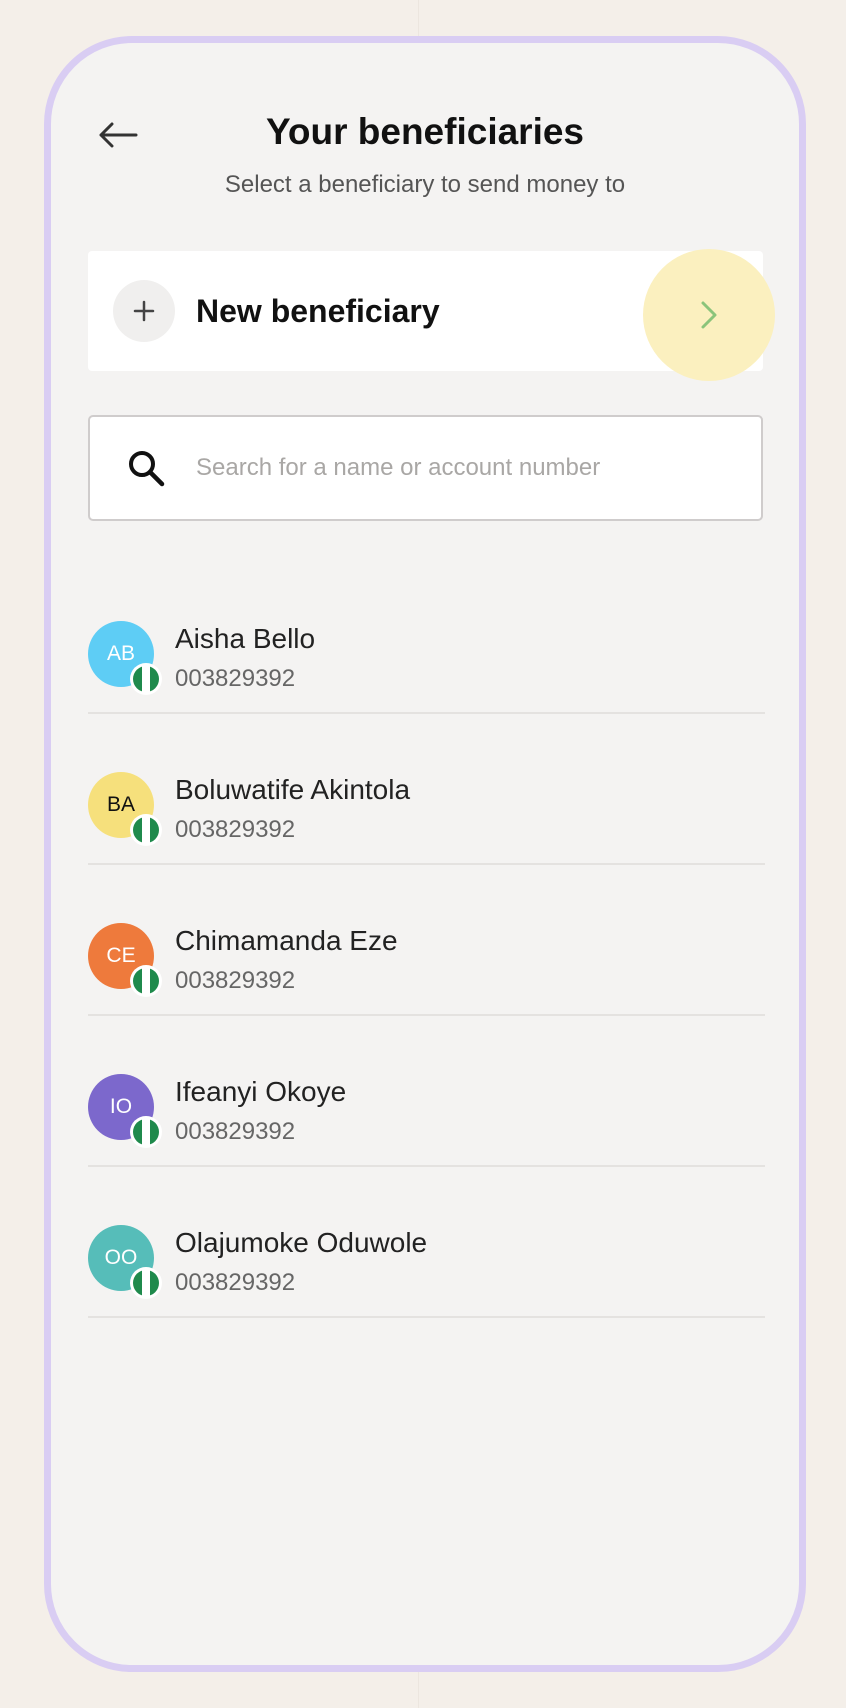 This screenshot has height=1708, width=846. Describe the element at coordinates (456, 468) in the screenshot. I see `search-input` at that location.